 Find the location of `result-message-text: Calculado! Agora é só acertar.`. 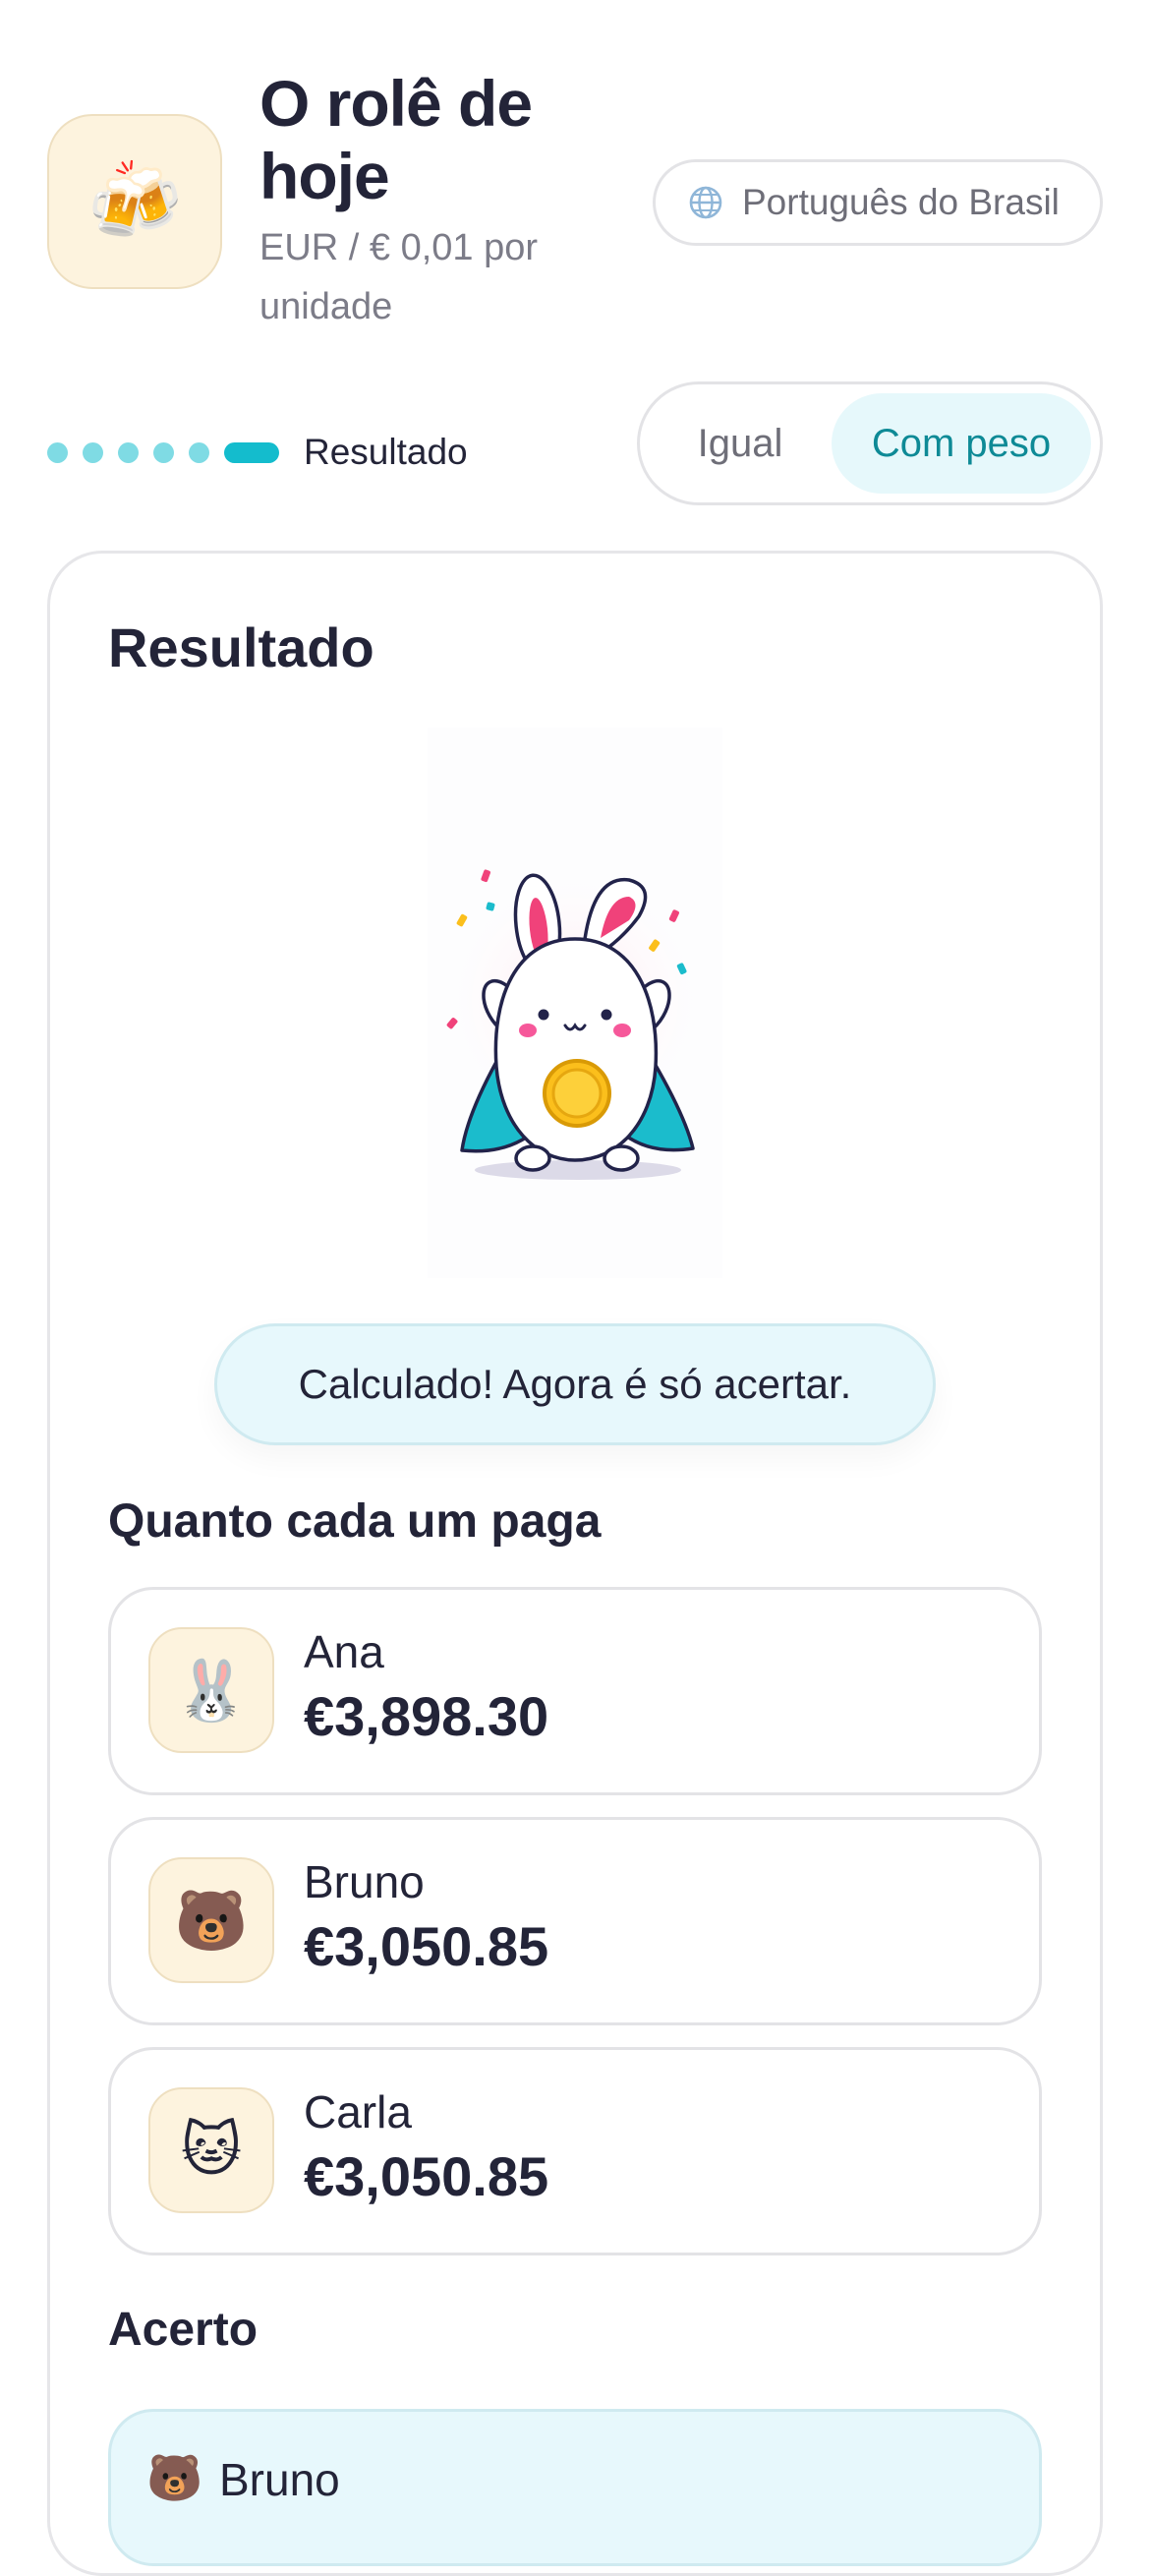

result-message-text: Calculado! Agora é só acertar. is located at coordinates (575, 1384).